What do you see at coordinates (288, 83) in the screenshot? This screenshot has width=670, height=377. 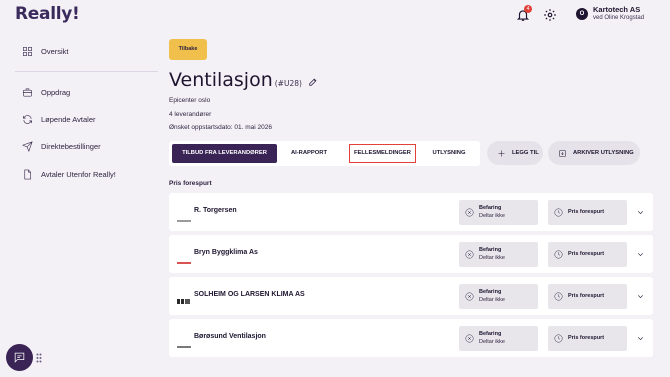 I see `page-id: (#U28)` at bounding box center [288, 83].